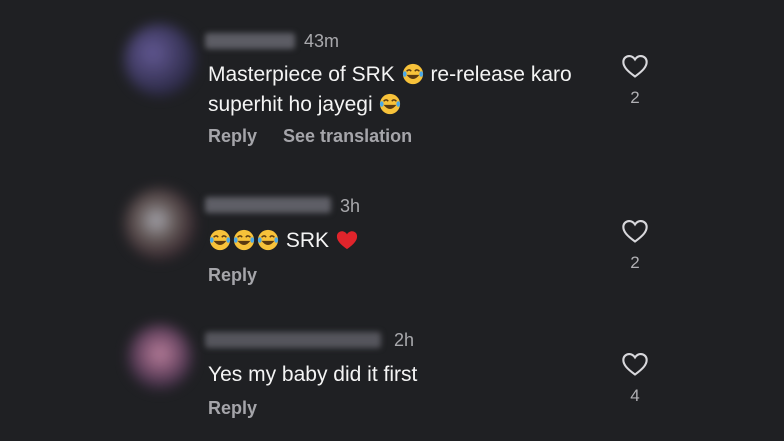 Image resolution: width=784 pixels, height=441 pixels. I want to click on comment-text-part: re-release karo, so click(501, 74).